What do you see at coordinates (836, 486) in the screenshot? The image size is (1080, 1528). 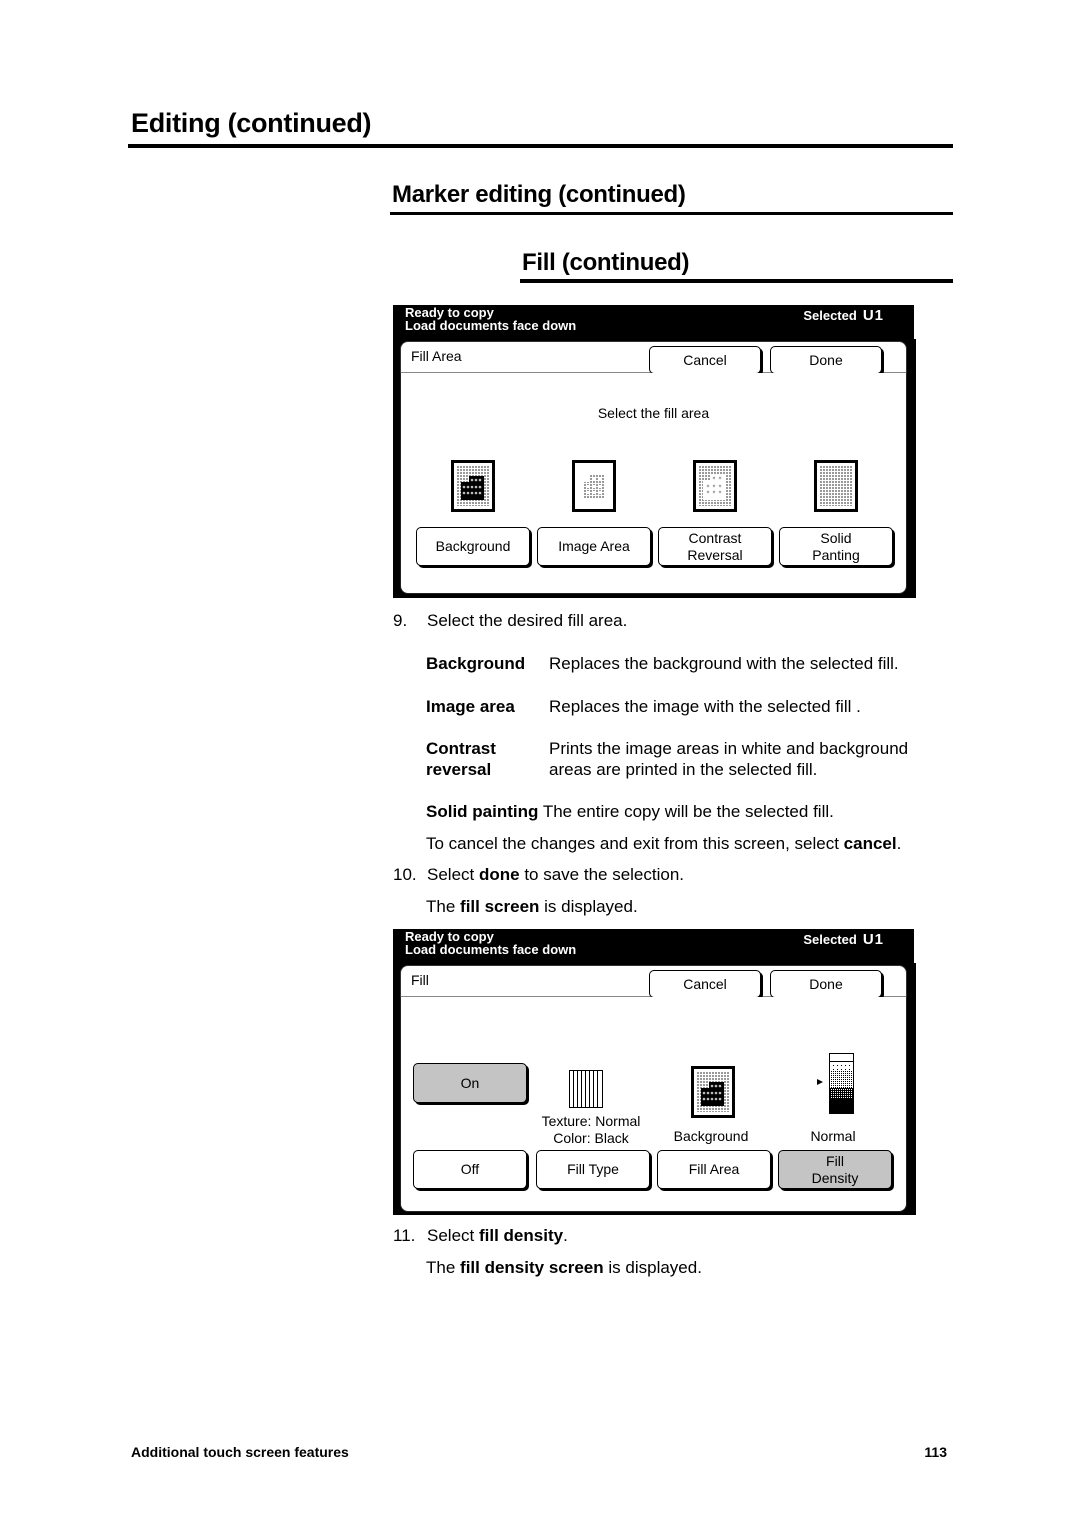 I see `solid-painting-icon` at bounding box center [836, 486].